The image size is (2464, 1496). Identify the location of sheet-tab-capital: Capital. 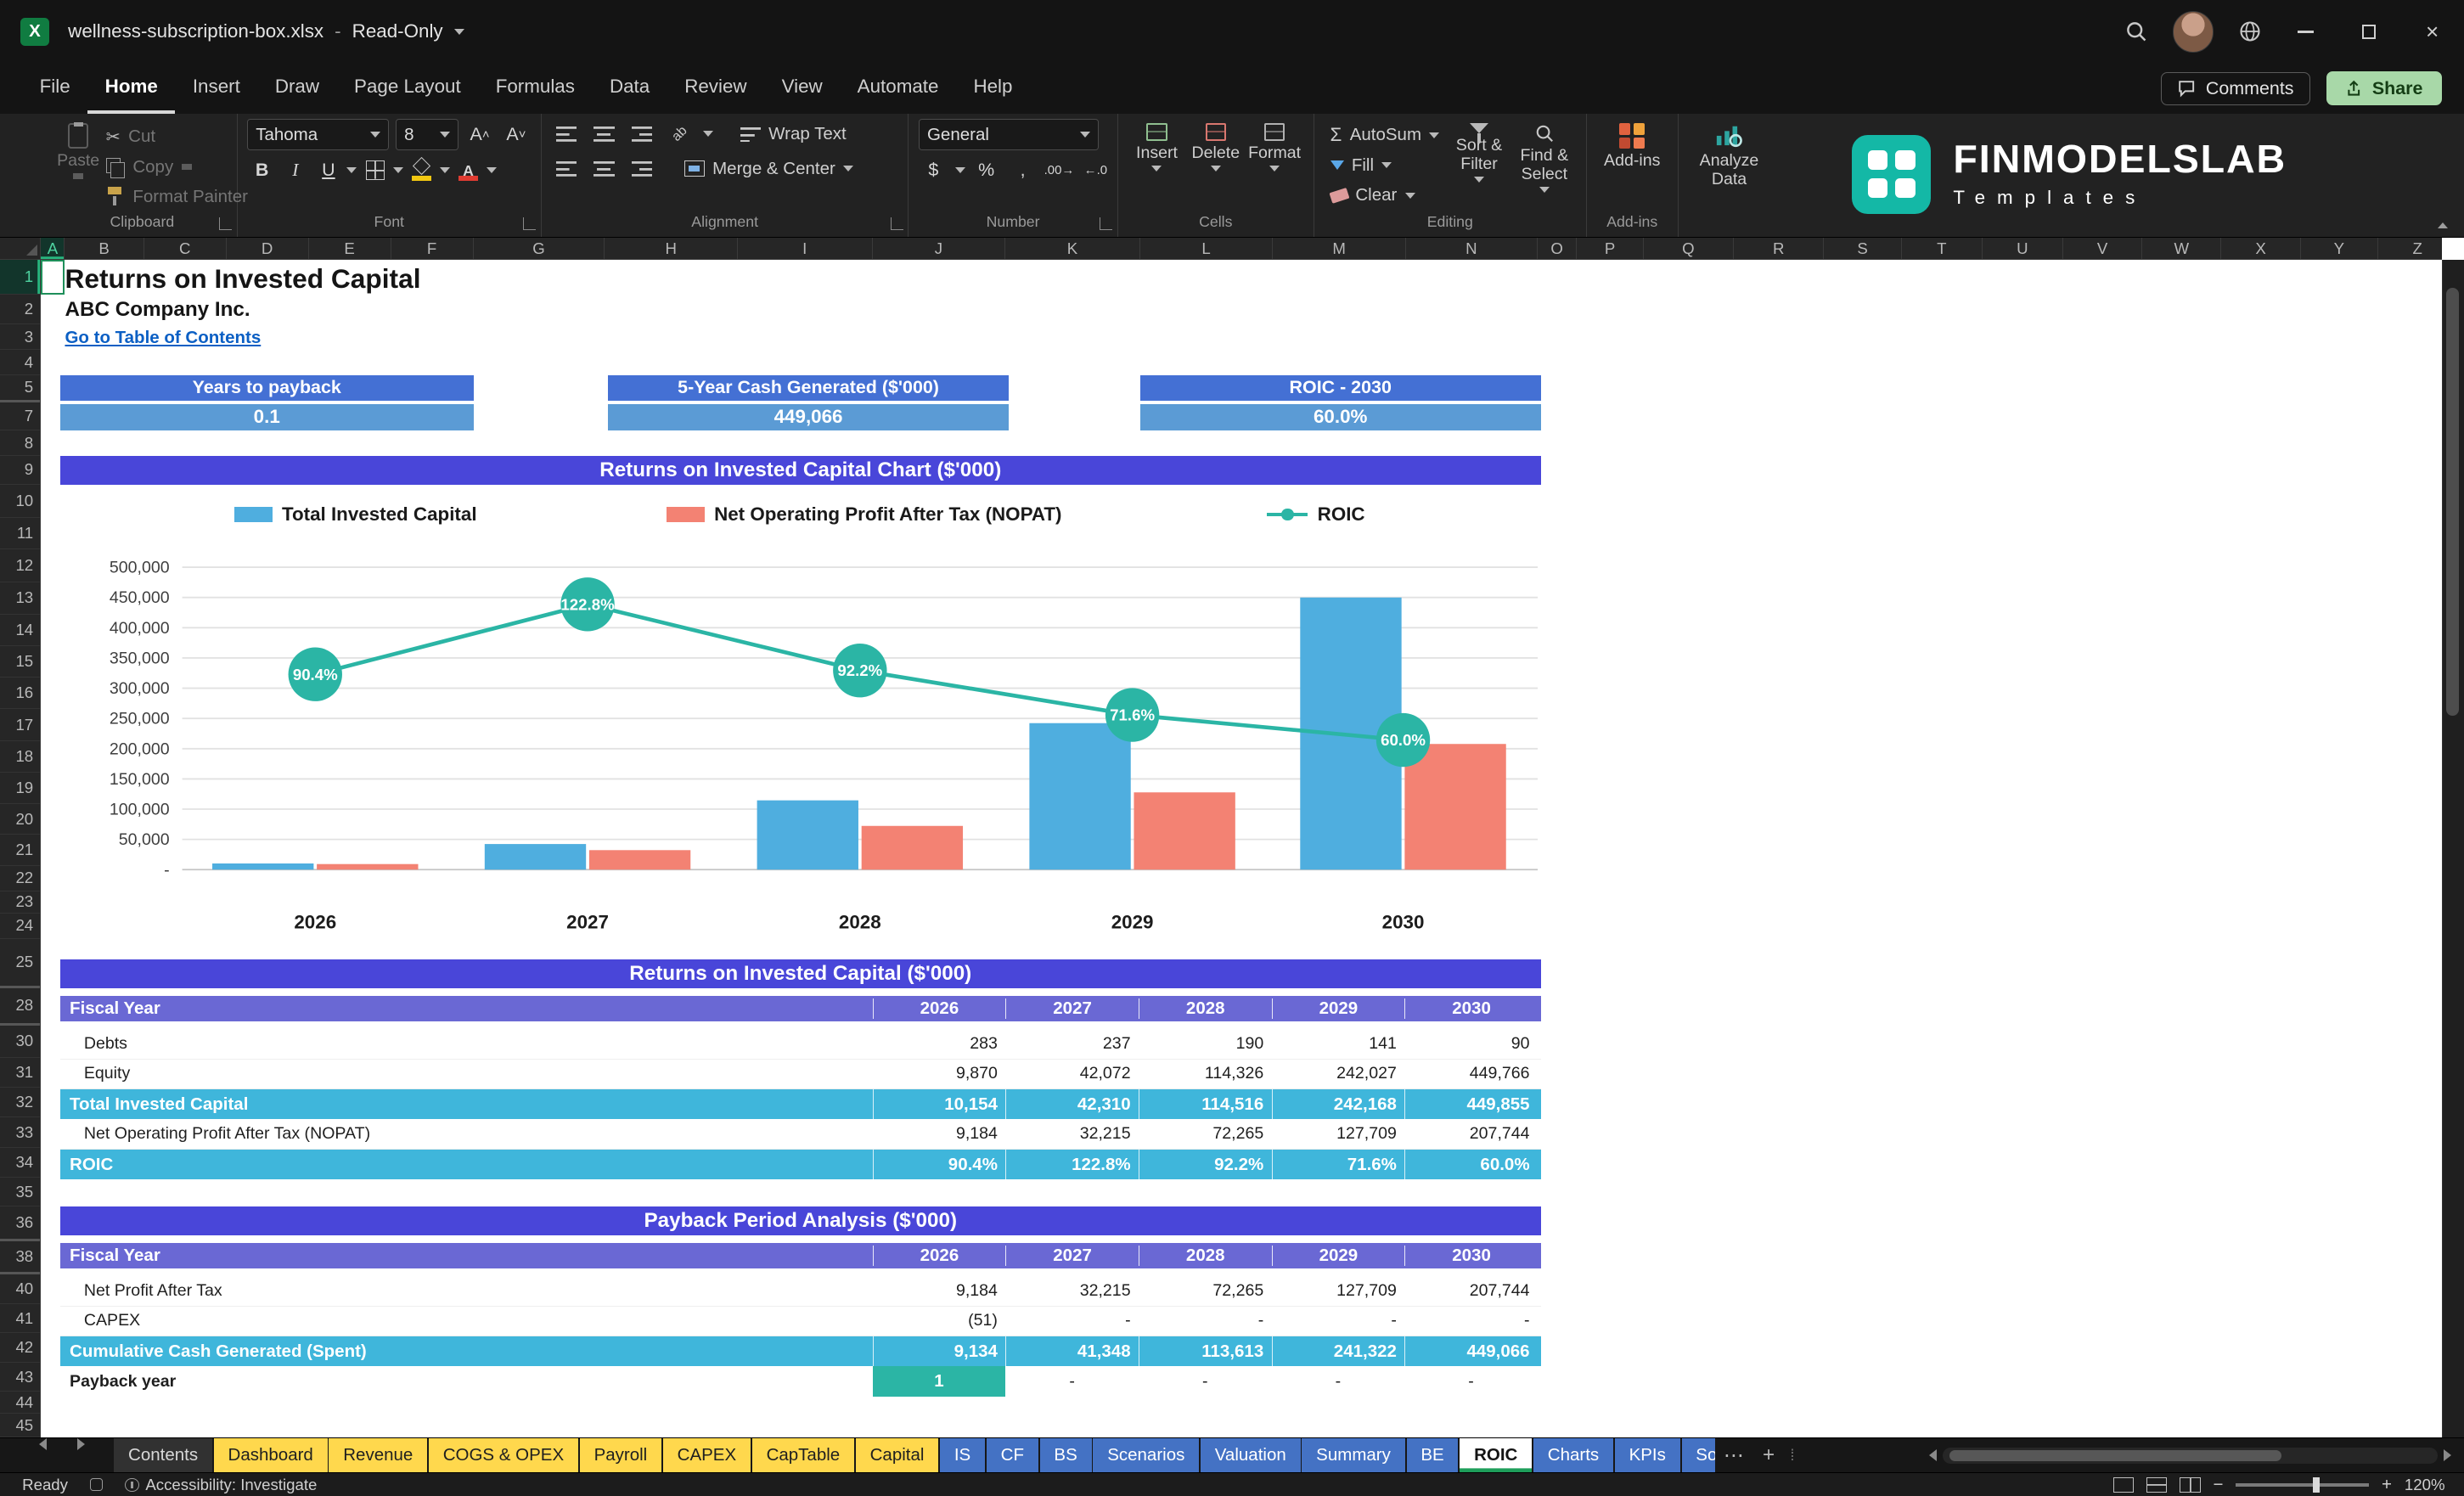
(897, 1455).